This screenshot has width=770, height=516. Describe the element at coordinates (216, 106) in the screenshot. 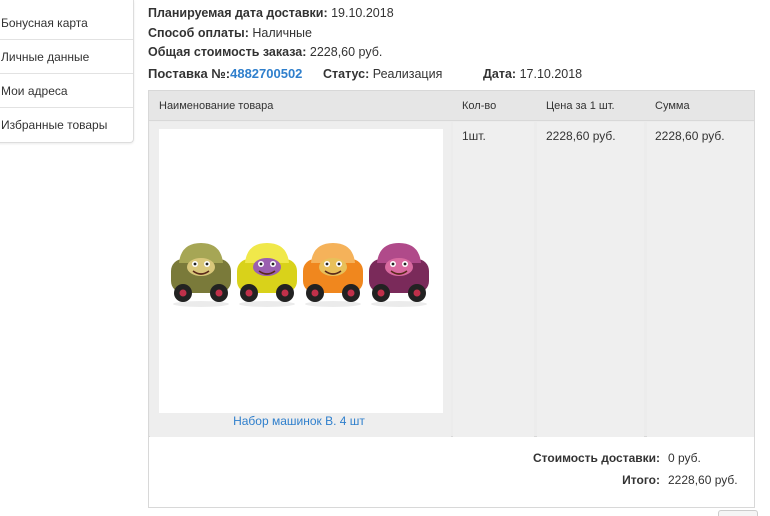

I see `header-name: Наименование товара` at that location.